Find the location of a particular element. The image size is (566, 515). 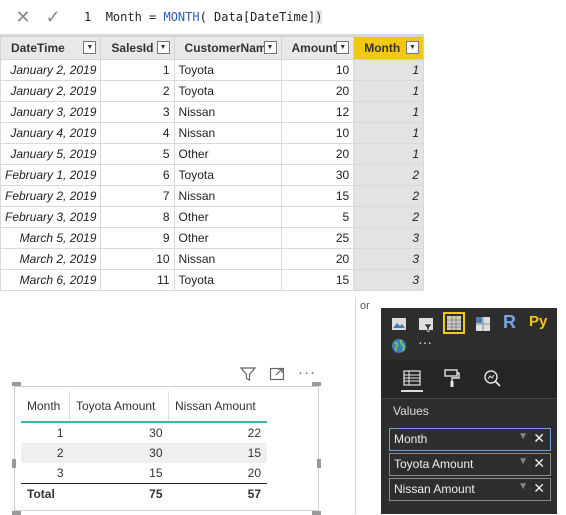

column-header-salesid: SalesId ▼ is located at coordinates (137, 48).